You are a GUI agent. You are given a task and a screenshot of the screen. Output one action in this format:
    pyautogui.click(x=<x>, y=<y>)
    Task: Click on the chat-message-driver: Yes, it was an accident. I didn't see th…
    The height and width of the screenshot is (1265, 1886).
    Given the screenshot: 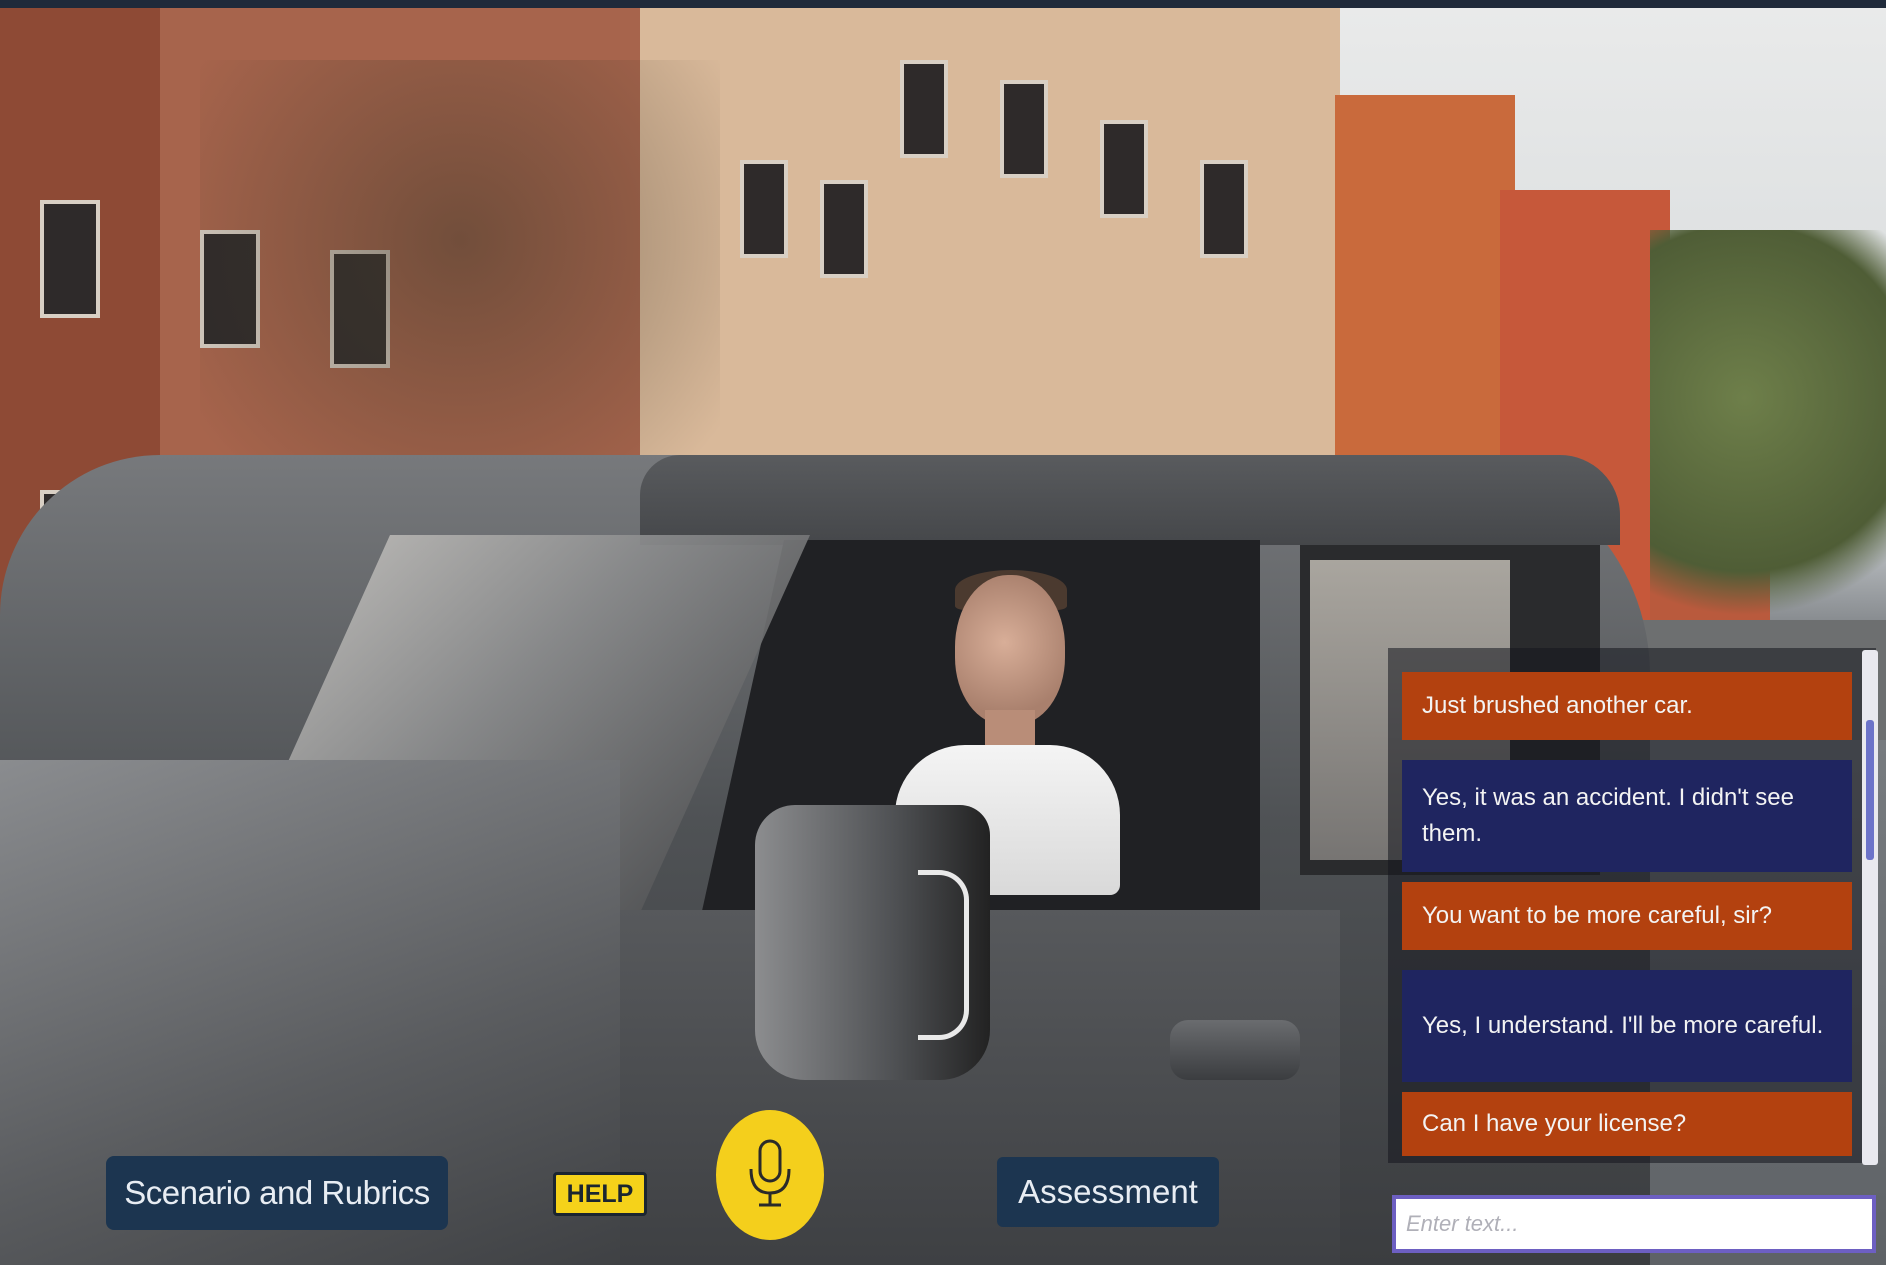 What is the action you would take?
    pyautogui.click(x=1627, y=816)
    